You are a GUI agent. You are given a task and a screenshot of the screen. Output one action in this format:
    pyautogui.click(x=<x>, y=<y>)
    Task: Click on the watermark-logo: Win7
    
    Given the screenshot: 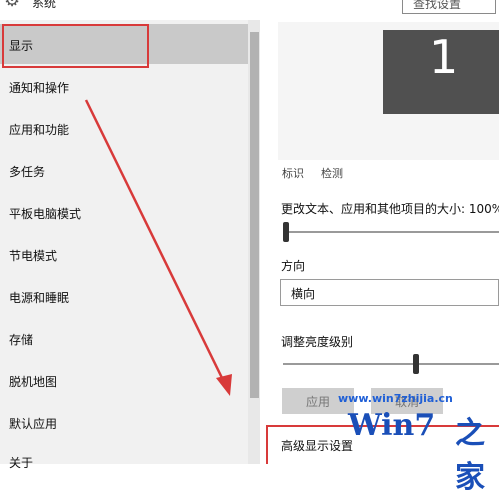 What is the action you would take?
    pyautogui.click(x=392, y=425)
    